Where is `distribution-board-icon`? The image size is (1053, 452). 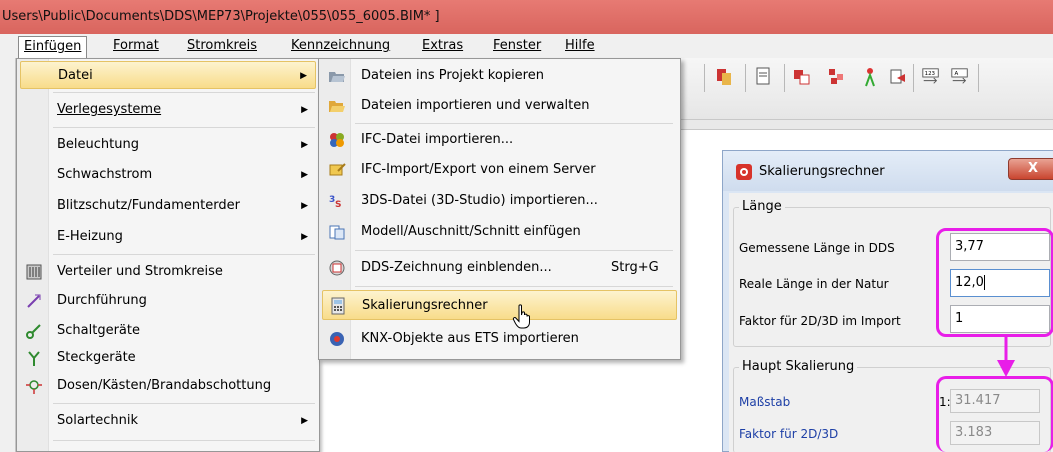
distribution-board-icon is located at coordinates (34, 272).